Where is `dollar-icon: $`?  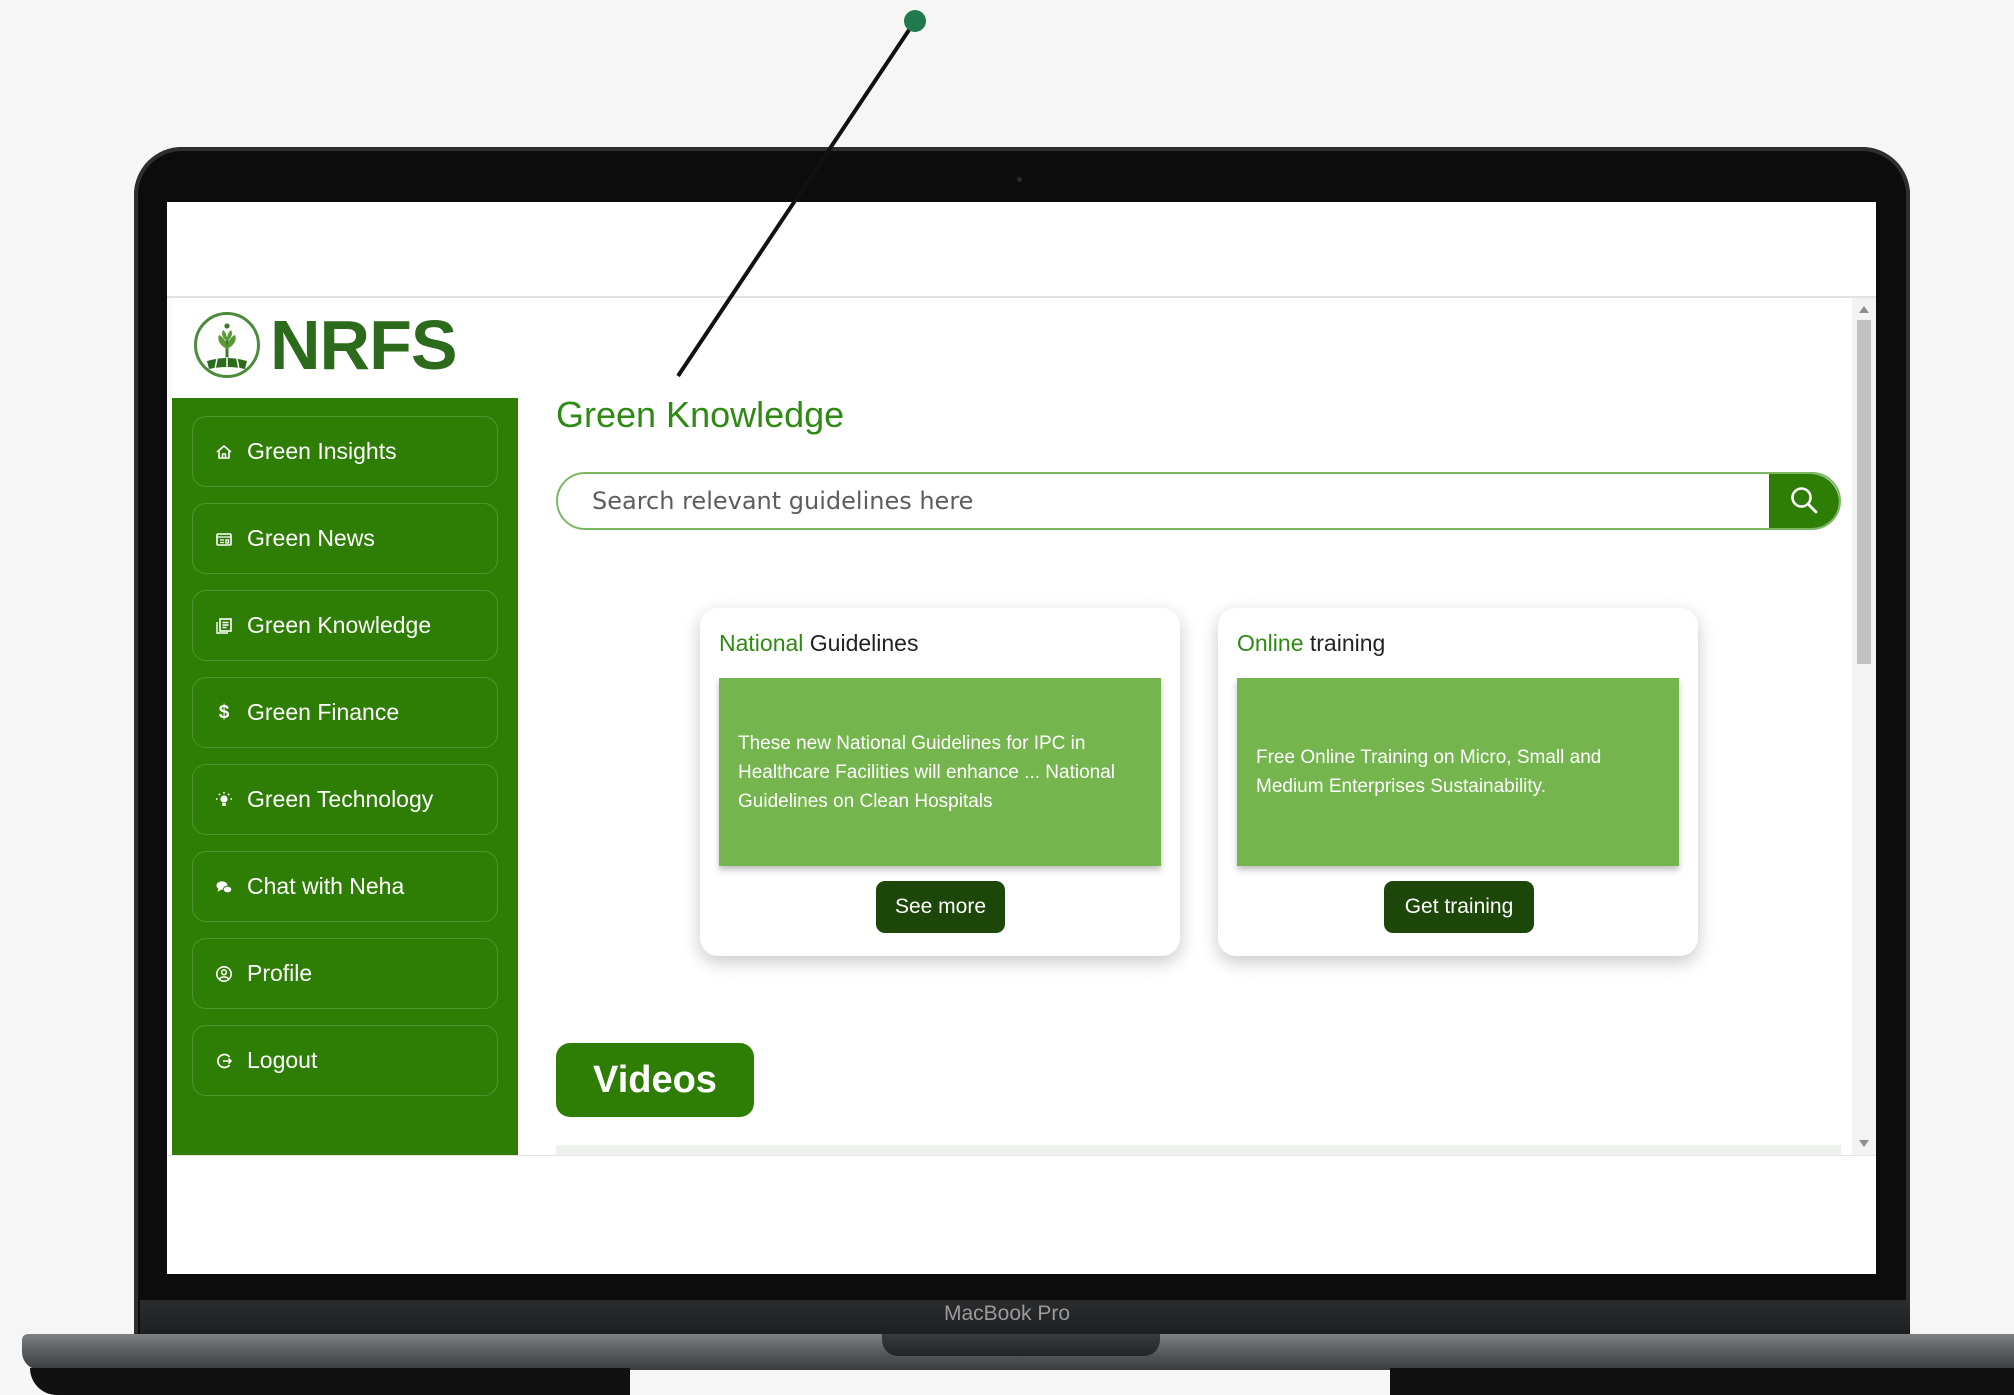
dollar-icon: $ is located at coordinates (224, 712).